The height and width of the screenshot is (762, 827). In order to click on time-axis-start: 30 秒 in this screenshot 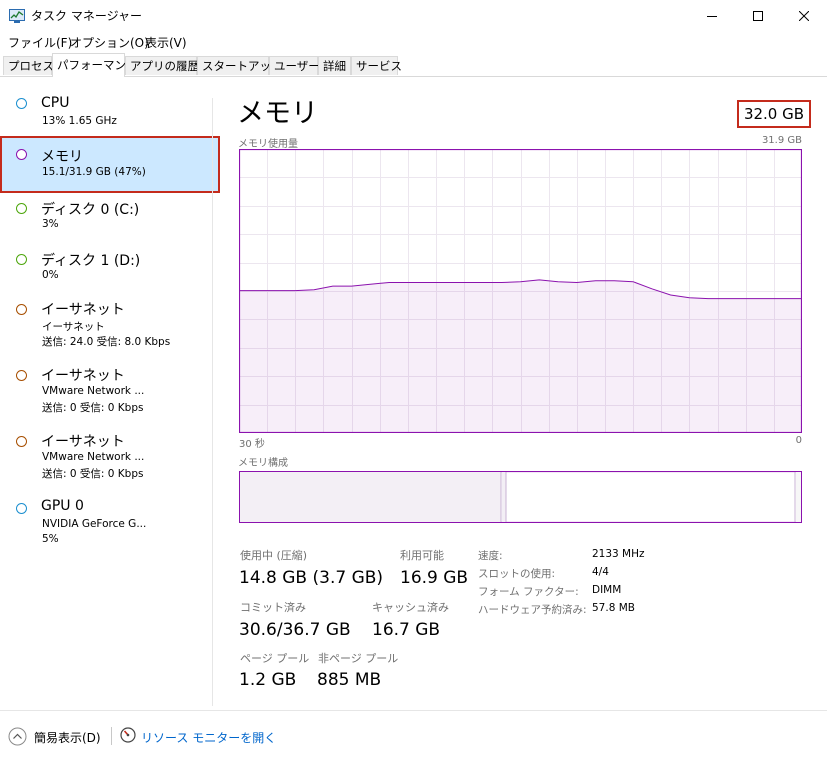, I will do `click(252, 442)`.